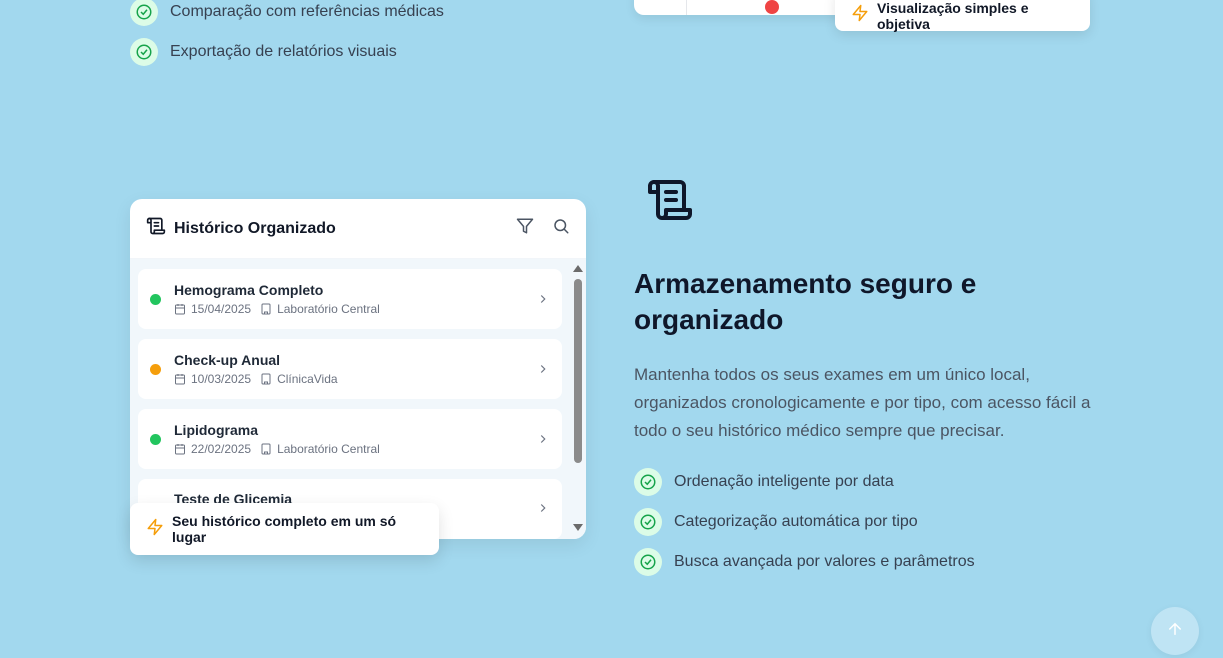  I want to click on visualization-badge: Visualização simples e objetiva, so click(962, 16).